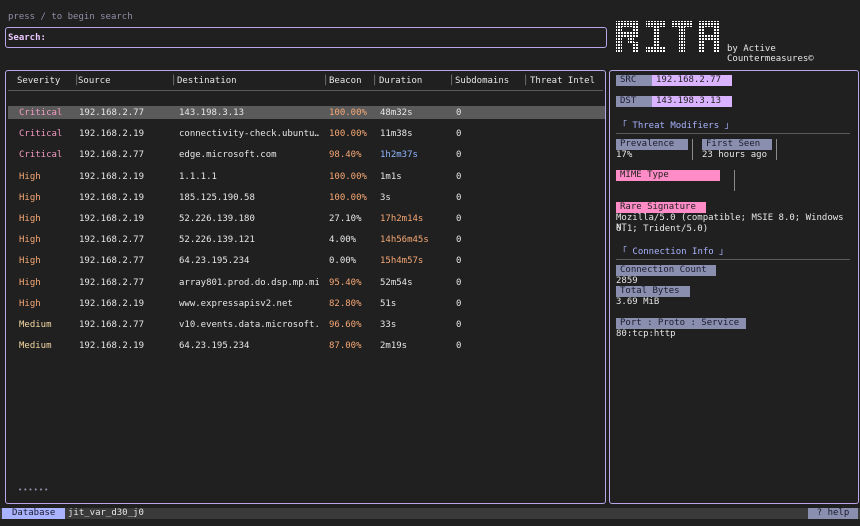  Describe the element at coordinates (345, 346) in the screenshot. I see `beacon-cell: 87.00%` at that location.